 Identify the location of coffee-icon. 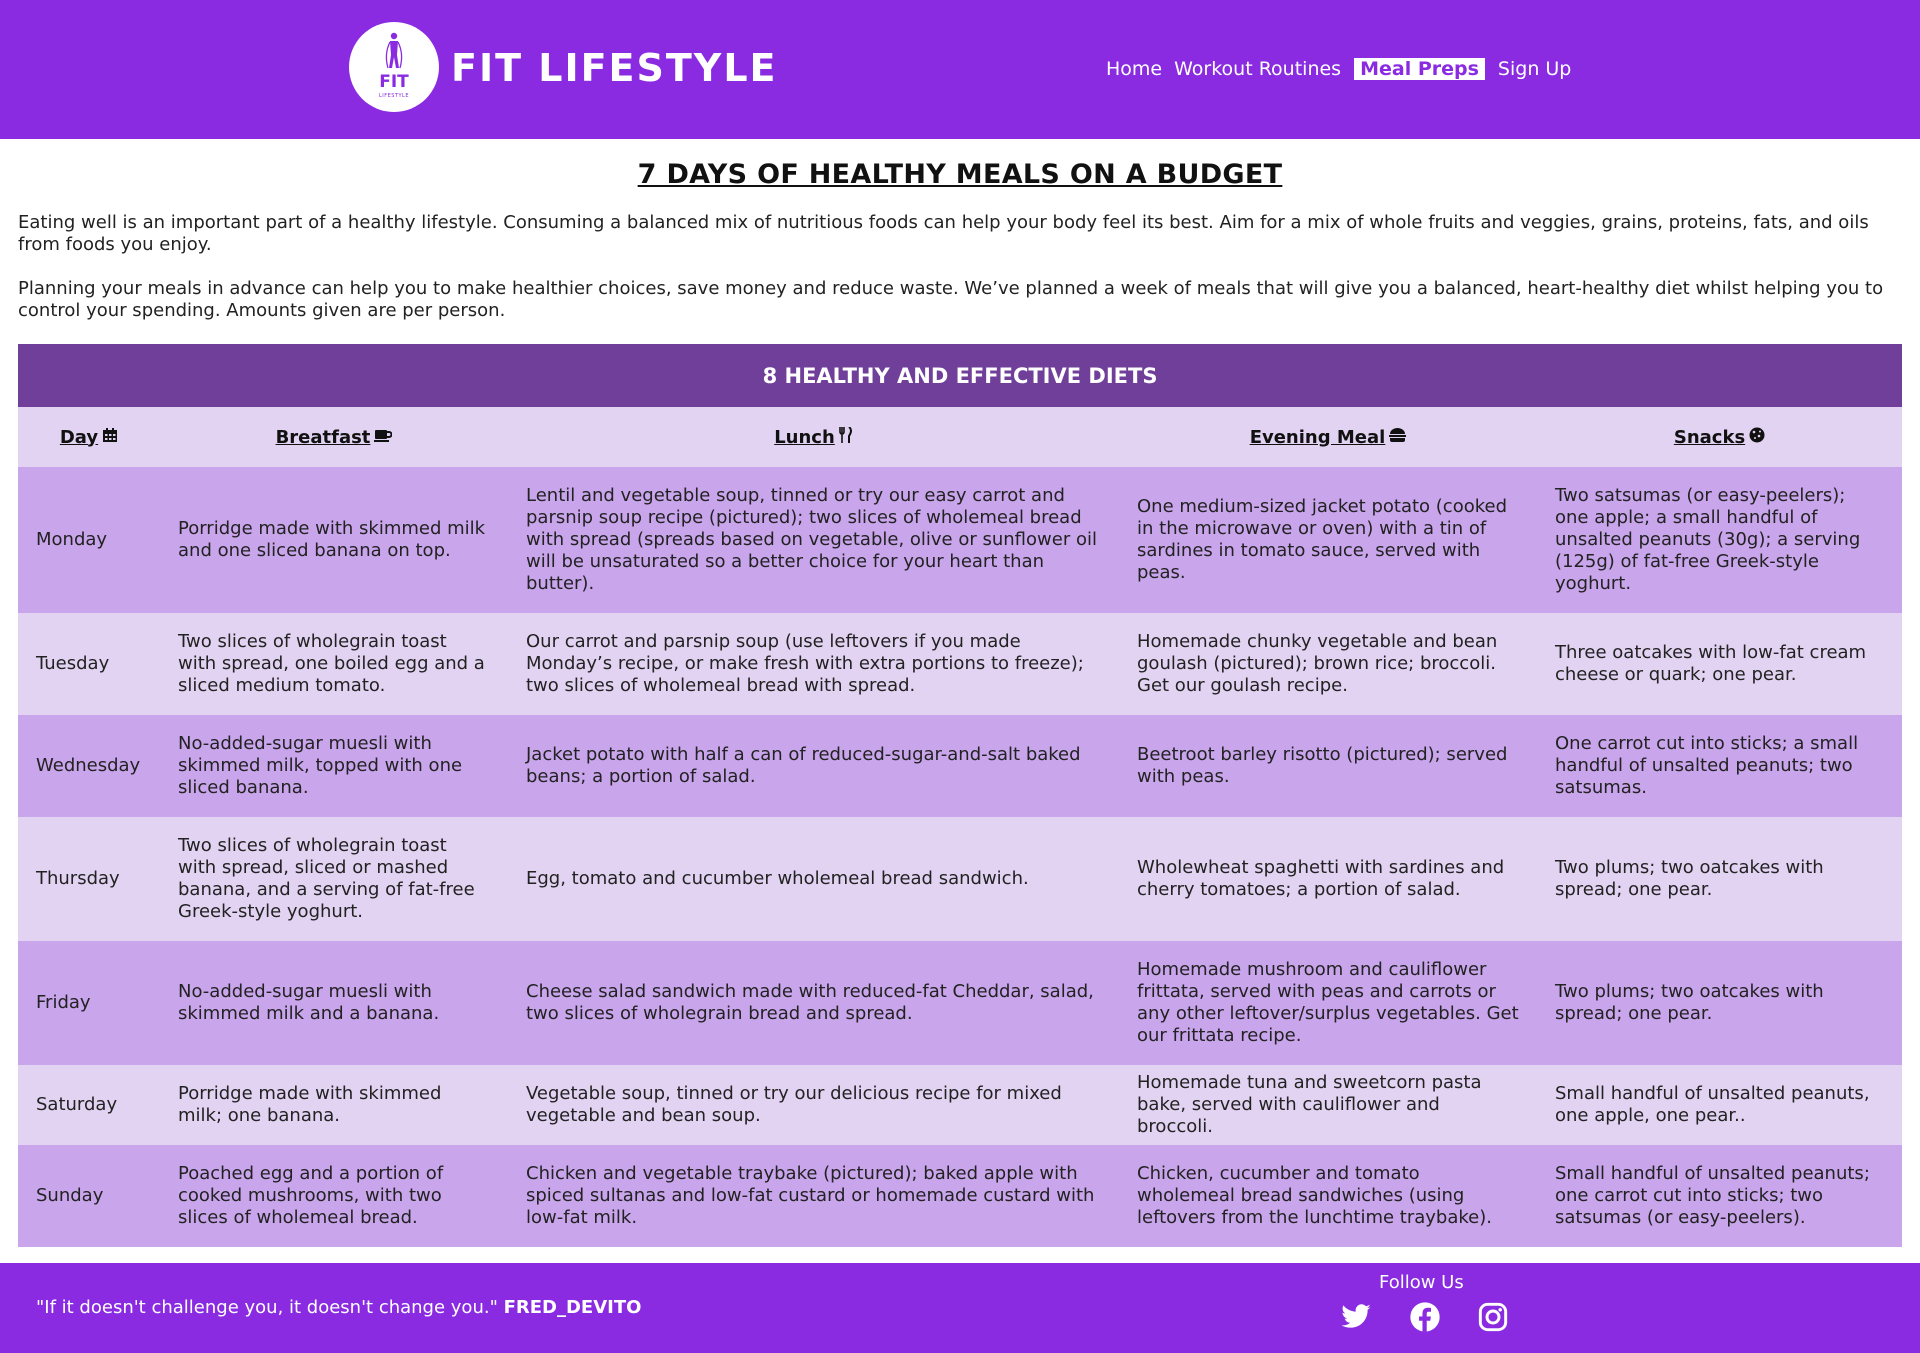
(383, 437).